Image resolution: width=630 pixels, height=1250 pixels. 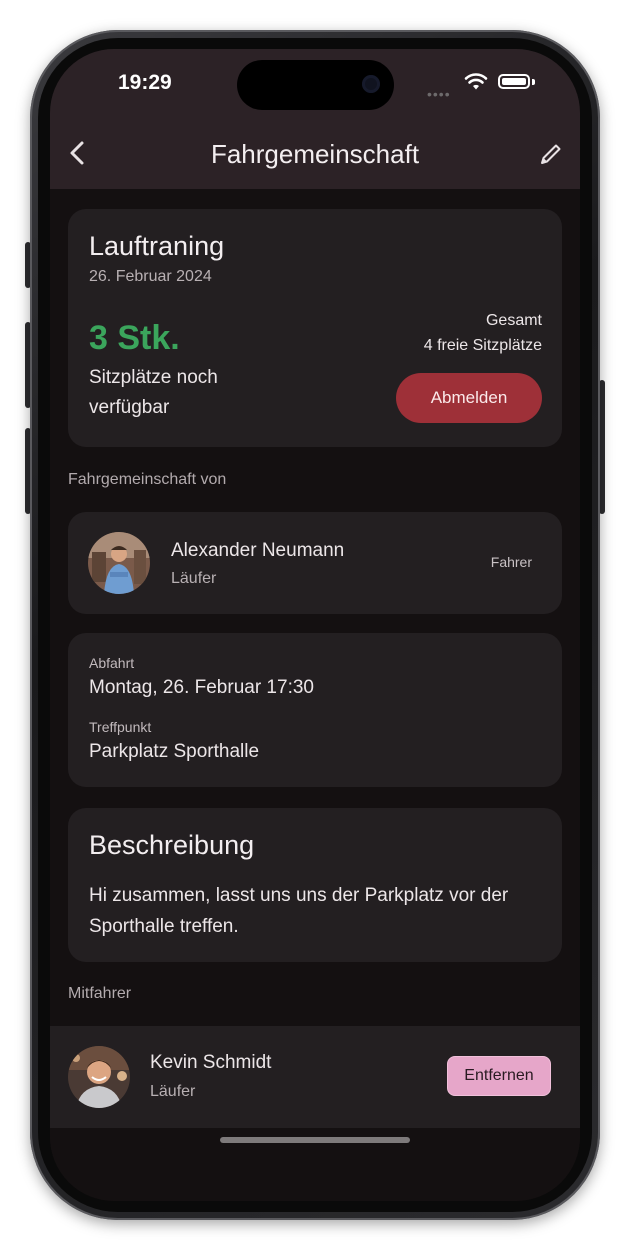 What do you see at coordinates (482, 345) in the screenshot?
I see `total-seats-value: 4 freie Sitzplätze` at bounding box center [482, 345].